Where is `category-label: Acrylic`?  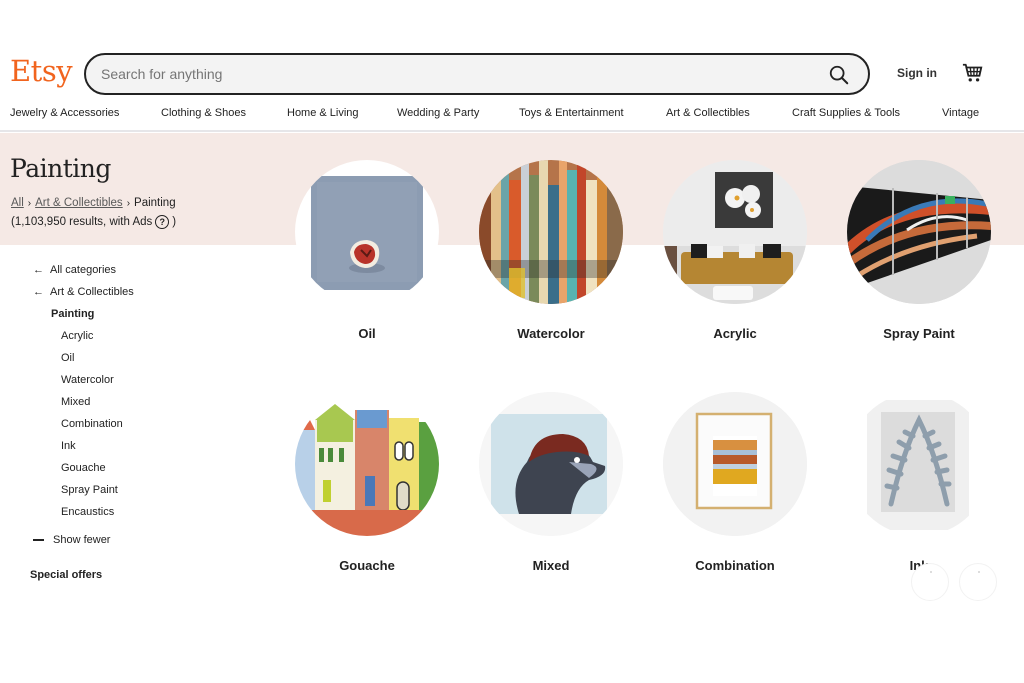 category-label: Acrylic is located at coordinates (735, 333).